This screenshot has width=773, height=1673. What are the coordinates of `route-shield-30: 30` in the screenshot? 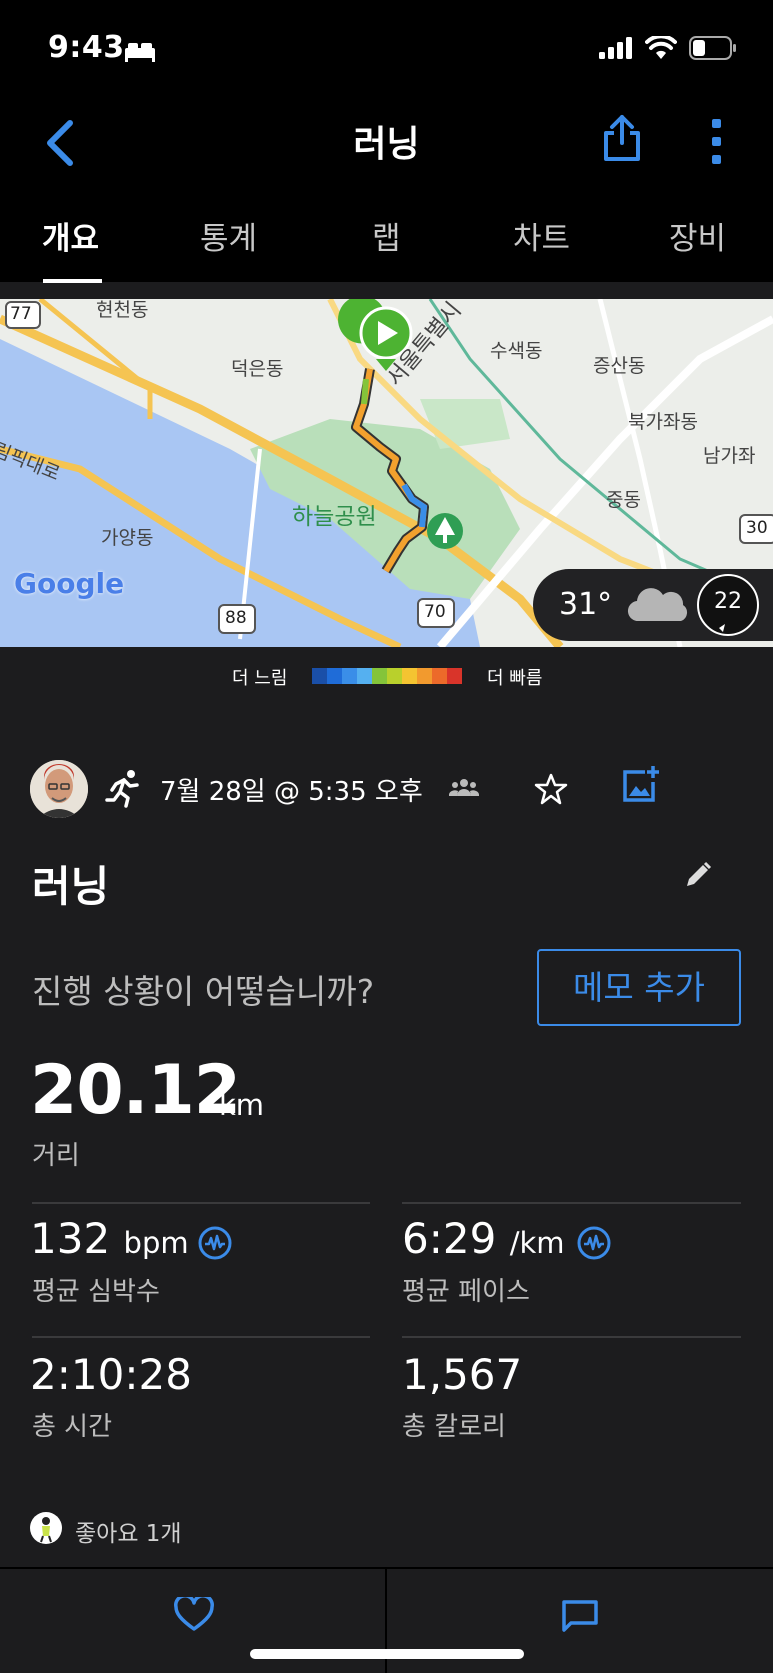 It's located at (757, 528).